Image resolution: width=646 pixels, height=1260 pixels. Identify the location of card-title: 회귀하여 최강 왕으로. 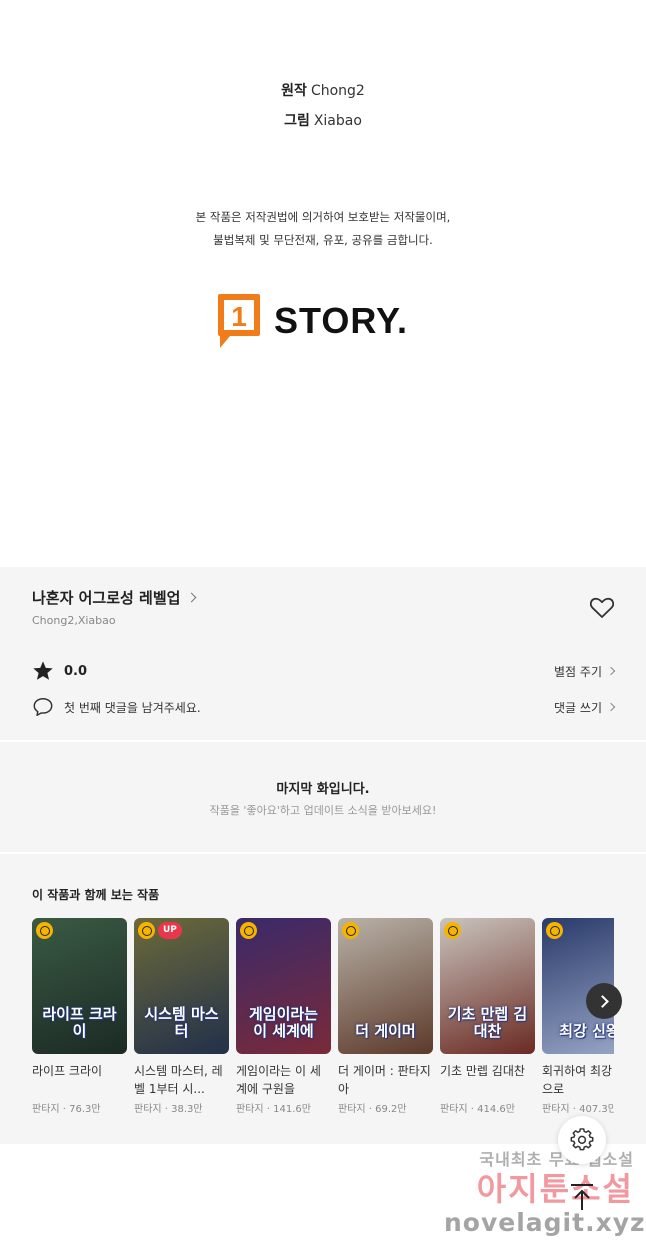
(578, 1080).